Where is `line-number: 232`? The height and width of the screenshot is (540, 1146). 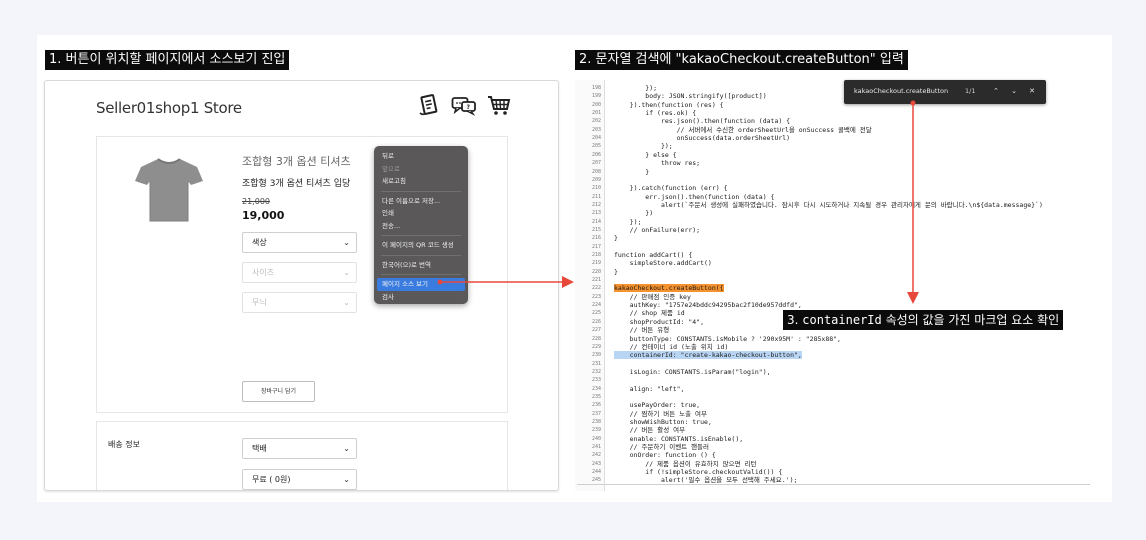
line-number: 232 is located at coordinates (596, 371).